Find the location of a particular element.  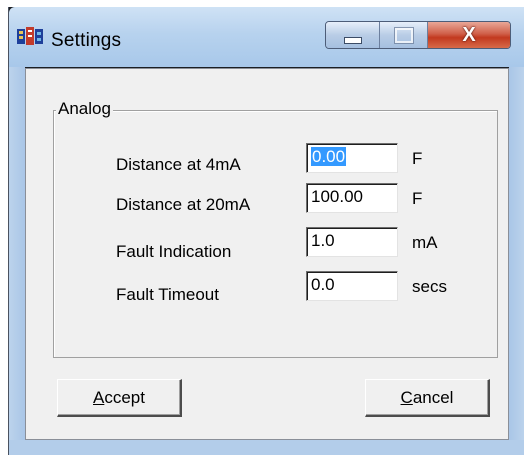

distance-4ma-value: 0.00 is located at coordinates (329, 156).